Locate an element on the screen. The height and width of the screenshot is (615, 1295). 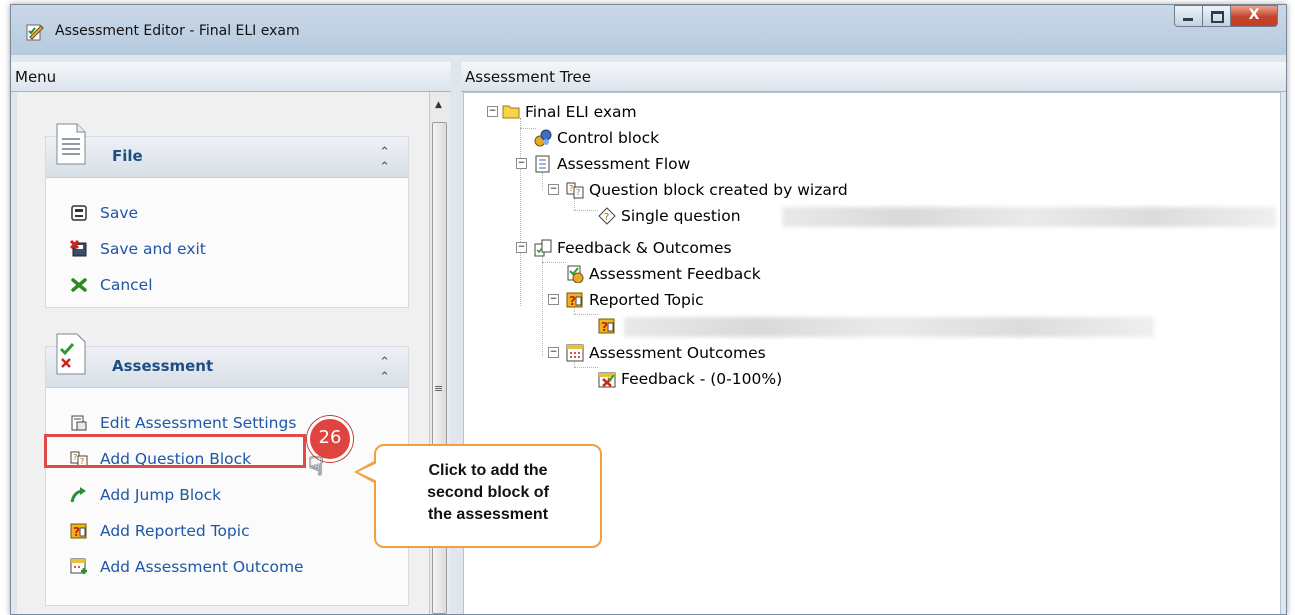
save-item: Save is located at coordinates (104, 213).